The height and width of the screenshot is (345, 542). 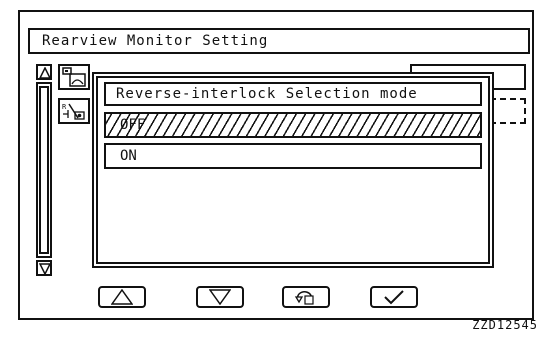 What do you see at coordinates (293, 125) in the screenshot?
I see `option-off: OFF` at bounding box center [293, 125].